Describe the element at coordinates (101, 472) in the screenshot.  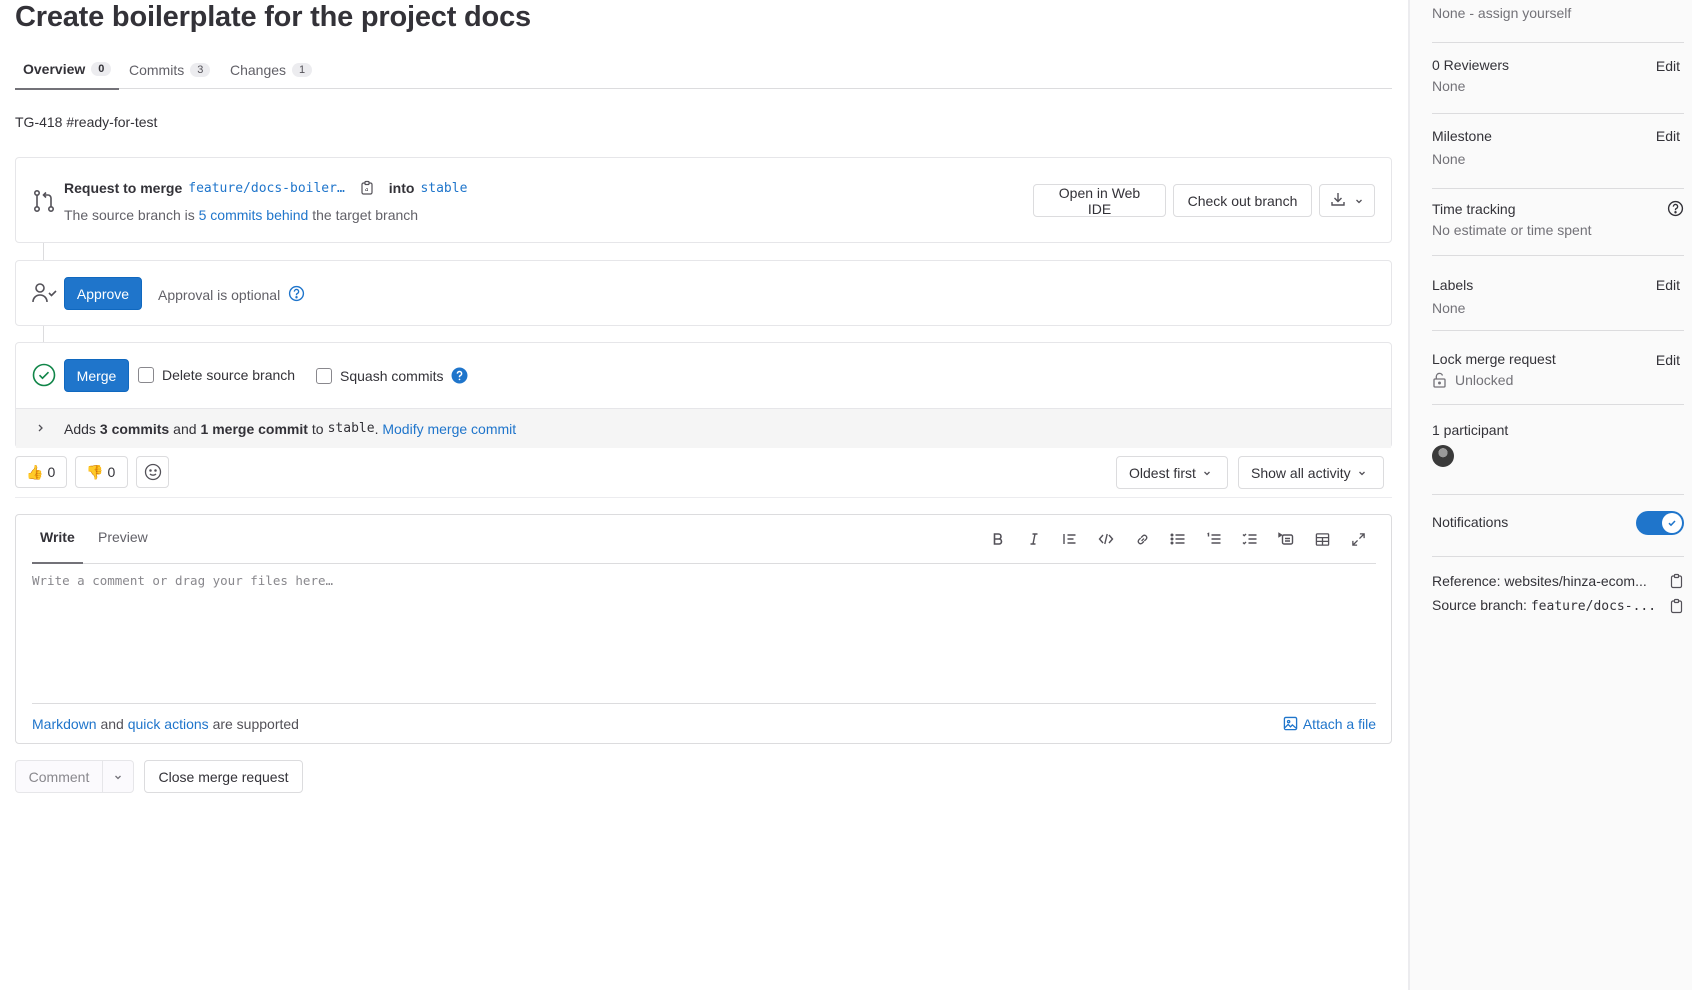
I see `thumbs-down-button: 👎 0` at that location.